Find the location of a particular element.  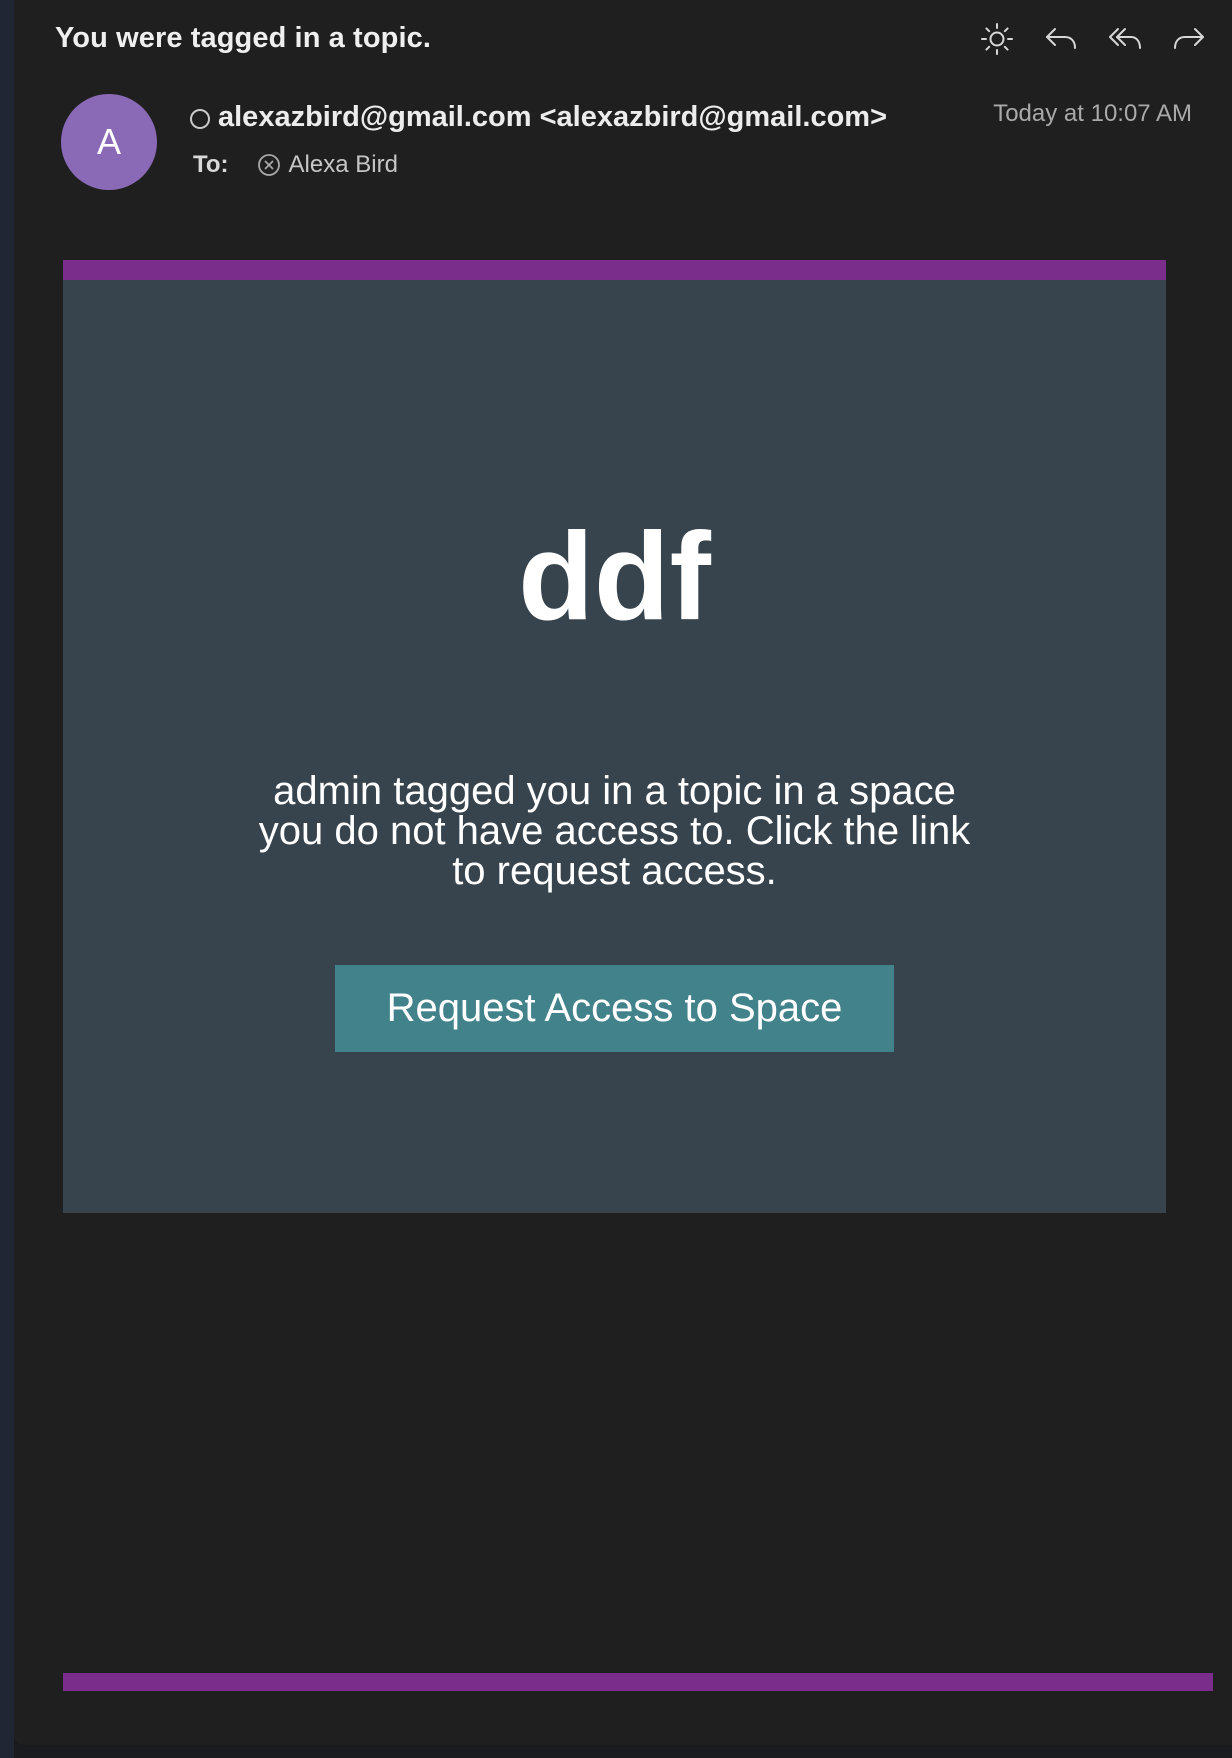

reply-icon is located at coordinates (1061, 41).